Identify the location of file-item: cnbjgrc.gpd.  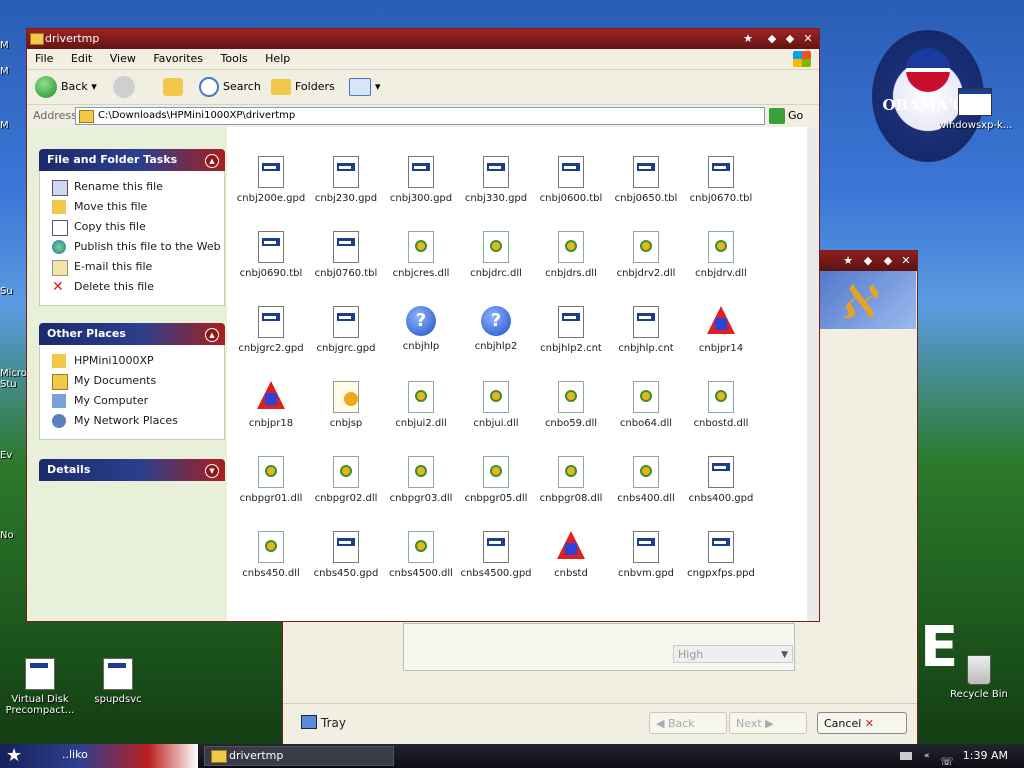
(346, 330).